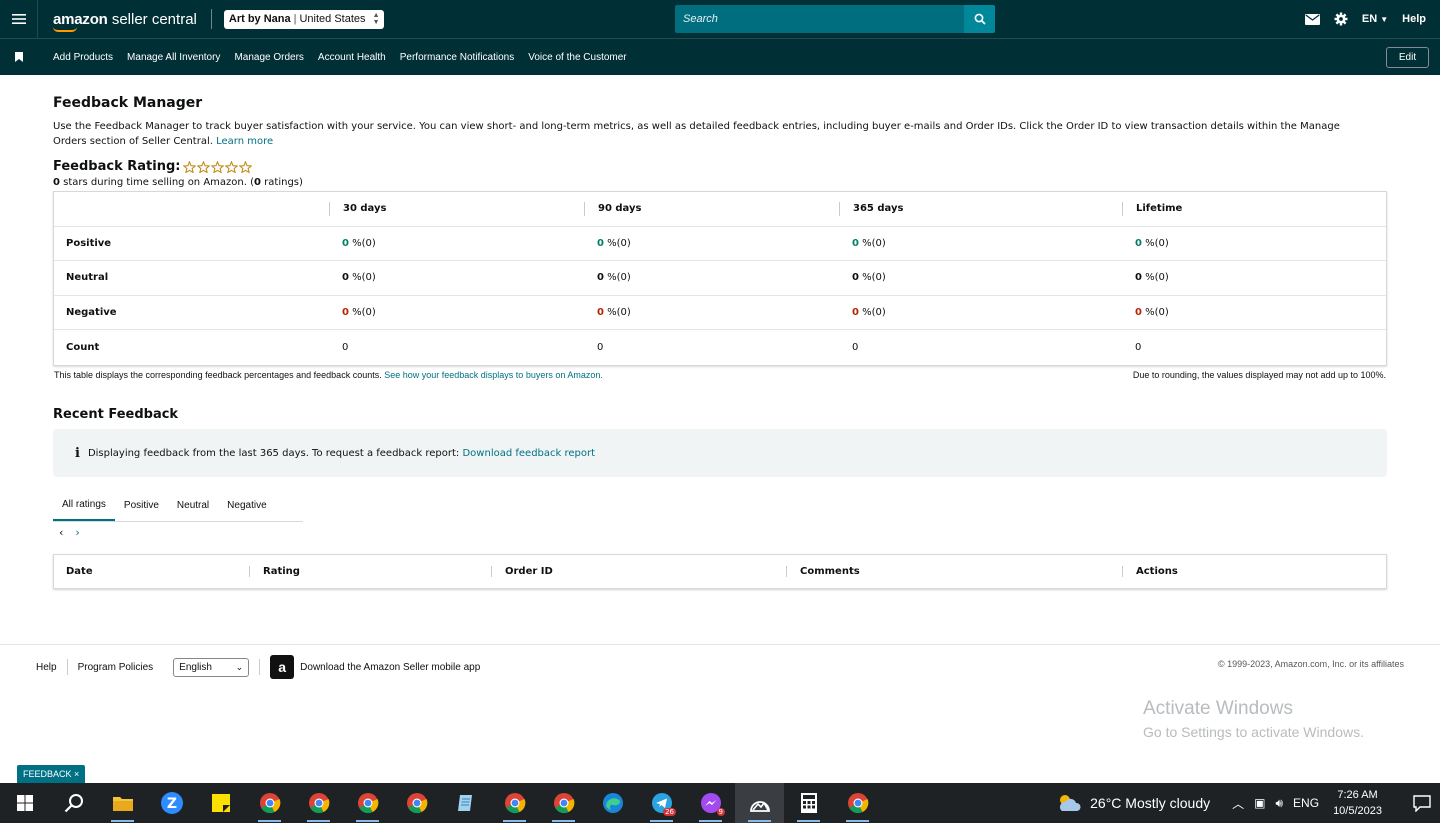  I want to click on download-report-link: Download feedback report, so click(528, 453).